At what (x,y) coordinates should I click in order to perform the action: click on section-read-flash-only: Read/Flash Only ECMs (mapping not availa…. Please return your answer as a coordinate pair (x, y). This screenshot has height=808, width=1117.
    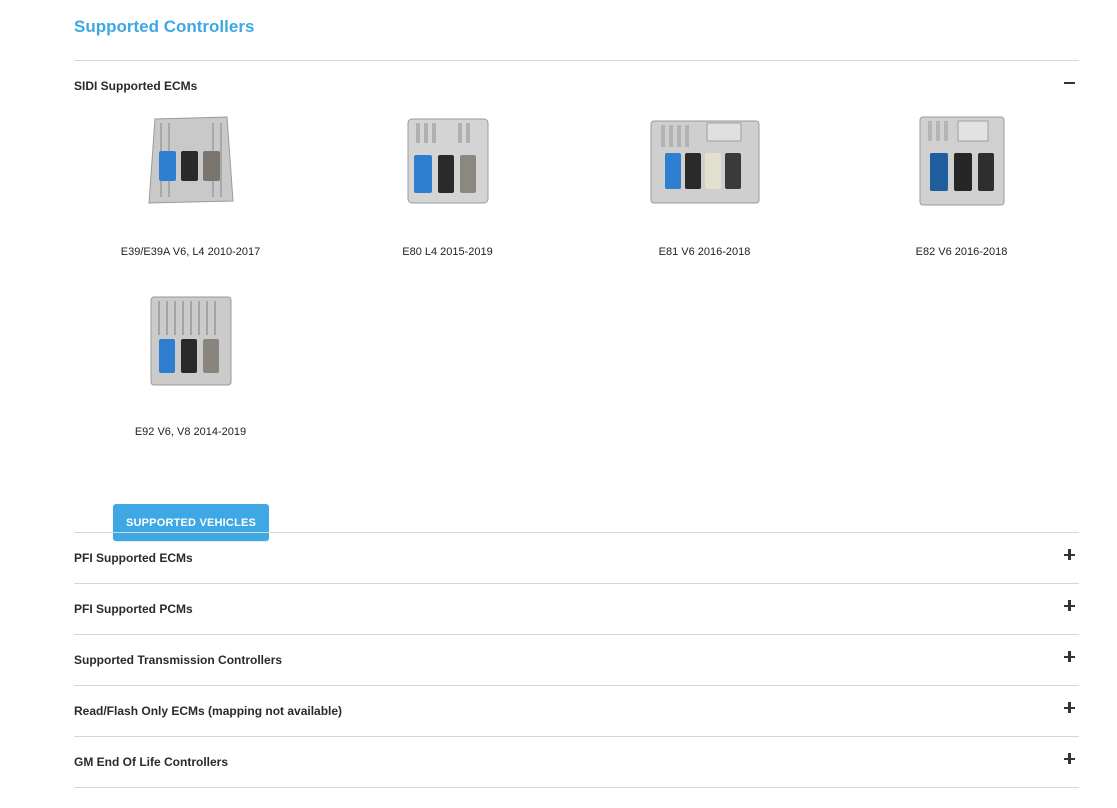
    Looking at the image, I should click on (576, 710).